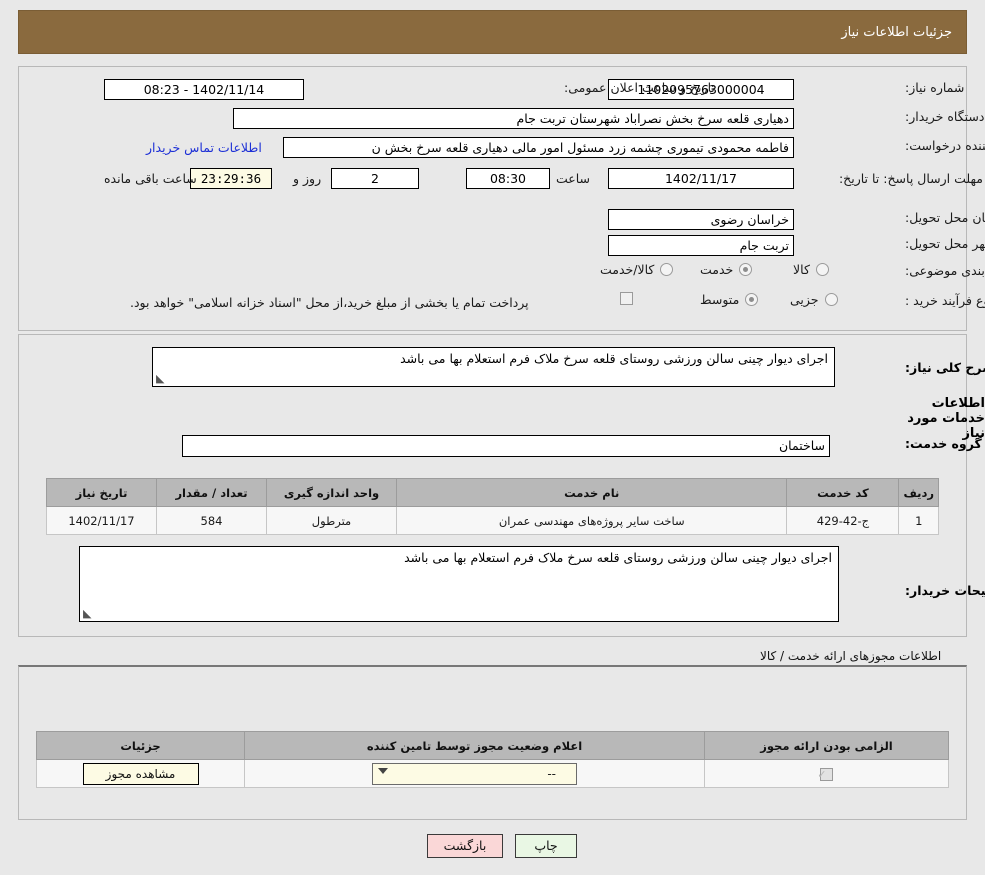 Image resolution: width=985 pixels, height=875 pixels. What do you see at coordinates (506, 446) in the screenshot?
I see `service-group-field: ساختمان` at bounding box center [506, 446].